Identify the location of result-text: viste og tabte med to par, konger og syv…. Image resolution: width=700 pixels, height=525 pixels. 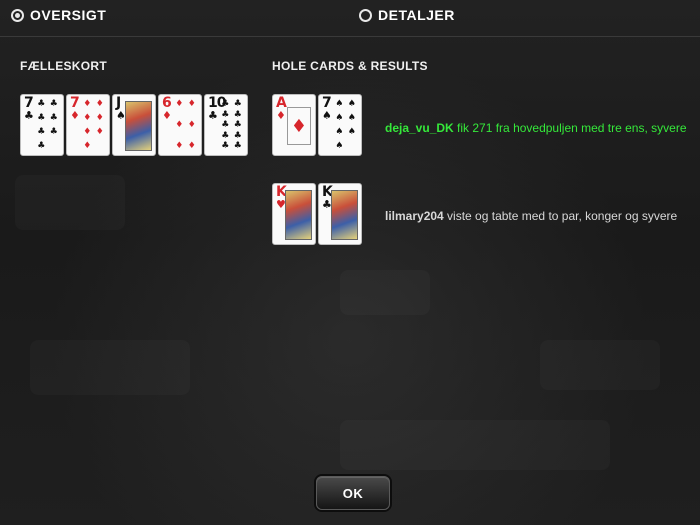
(560, 216).